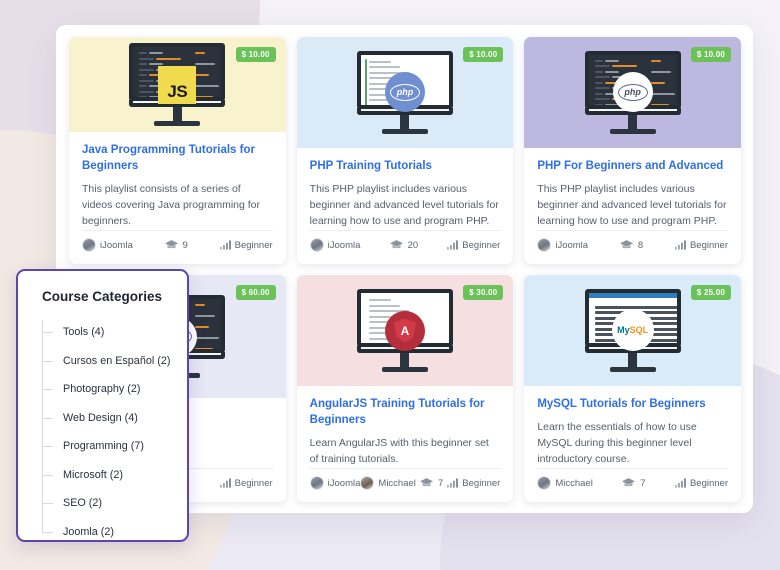 The height and width of the screenshot is (570, 780). I want to click on course-category-item: Microsoft (2), so click(114, 475).